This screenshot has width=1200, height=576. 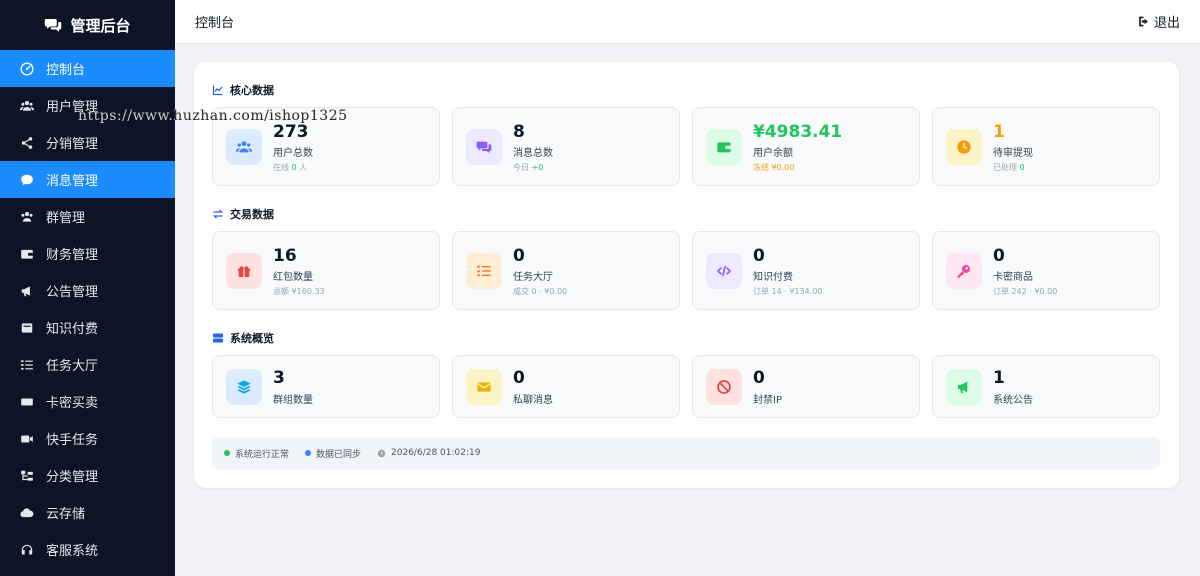 I want to click on stat-label: 卡密商品, so click(x=1013, y=277).